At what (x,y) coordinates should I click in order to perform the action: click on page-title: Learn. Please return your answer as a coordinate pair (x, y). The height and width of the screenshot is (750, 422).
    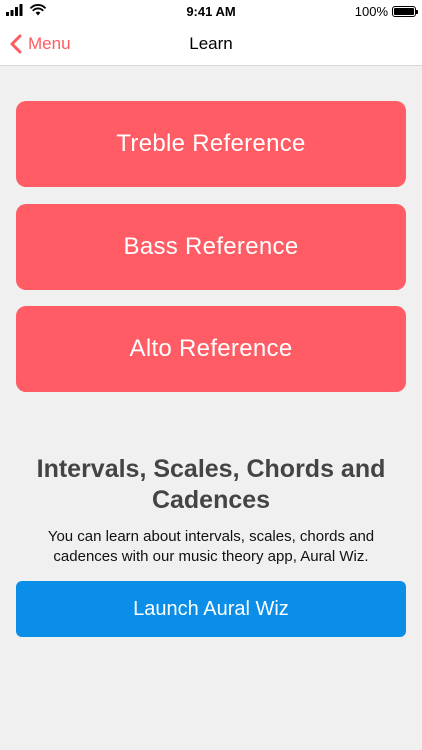
    Looking at the image, I should click on (211, 43).